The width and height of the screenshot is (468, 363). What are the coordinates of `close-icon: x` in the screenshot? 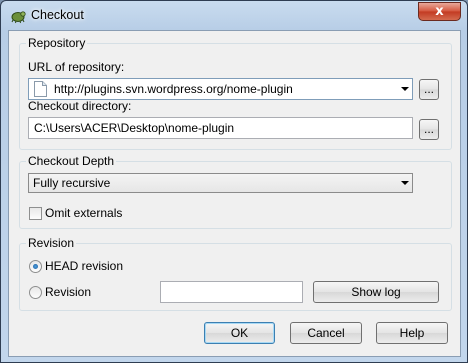 It's located at (439, 11).